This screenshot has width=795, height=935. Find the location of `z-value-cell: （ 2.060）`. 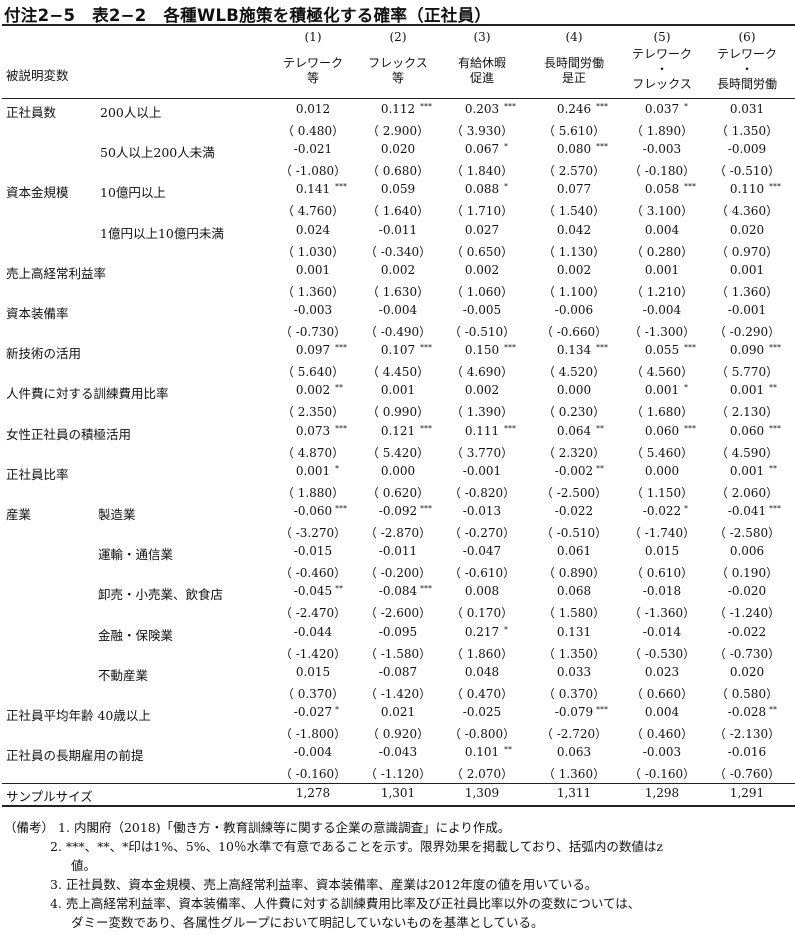

z-value-cell: （ 2.060） is located at coordinates (747, 492).